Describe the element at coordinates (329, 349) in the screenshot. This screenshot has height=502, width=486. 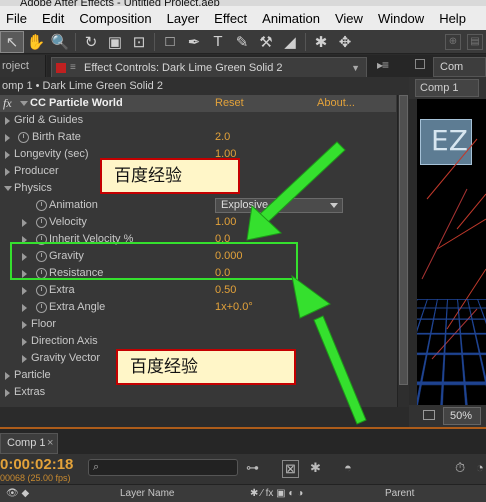
I see `arrow-up-icon` at that location.